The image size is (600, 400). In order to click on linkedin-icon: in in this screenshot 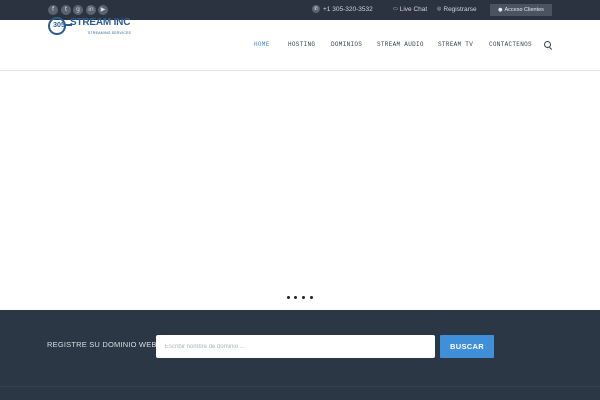, I will do `click(91, 10)`.